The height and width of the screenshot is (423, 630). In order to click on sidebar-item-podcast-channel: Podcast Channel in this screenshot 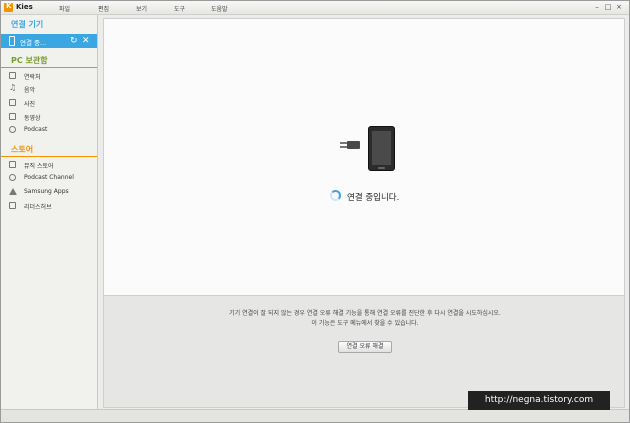, I will do `click(49, 177)`.